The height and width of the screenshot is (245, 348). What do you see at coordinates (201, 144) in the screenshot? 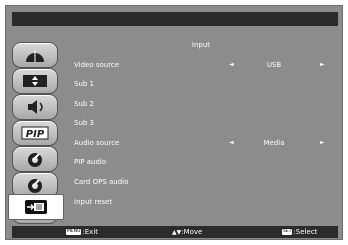
I see `row-audio-source: Audio source ◄ Media ►` at bounding box center [201, 144].